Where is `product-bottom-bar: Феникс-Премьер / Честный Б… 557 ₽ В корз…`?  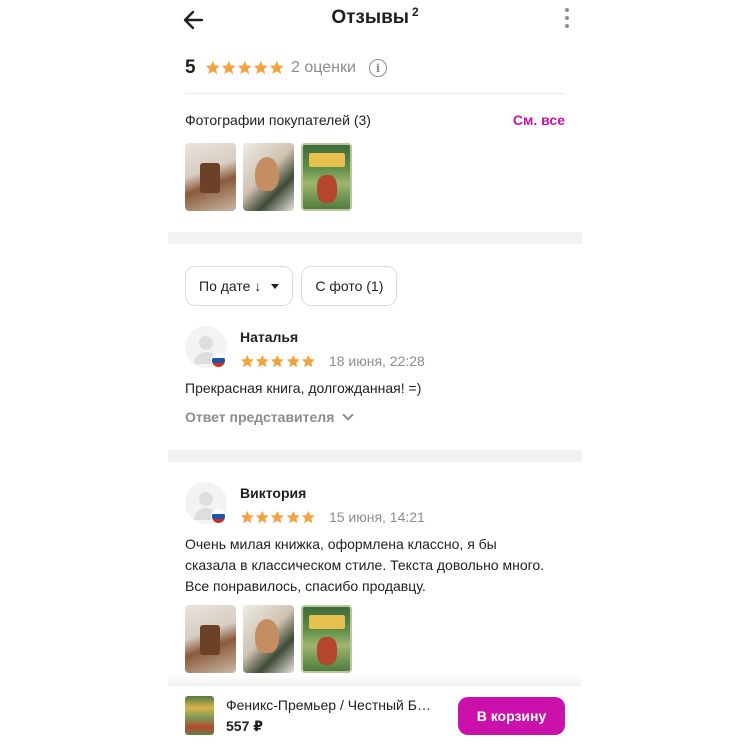 product-bottom-bar: Феникс-Премьер / Честный Б… 557 ₽ В корз… is located at coordinates (375, 718).